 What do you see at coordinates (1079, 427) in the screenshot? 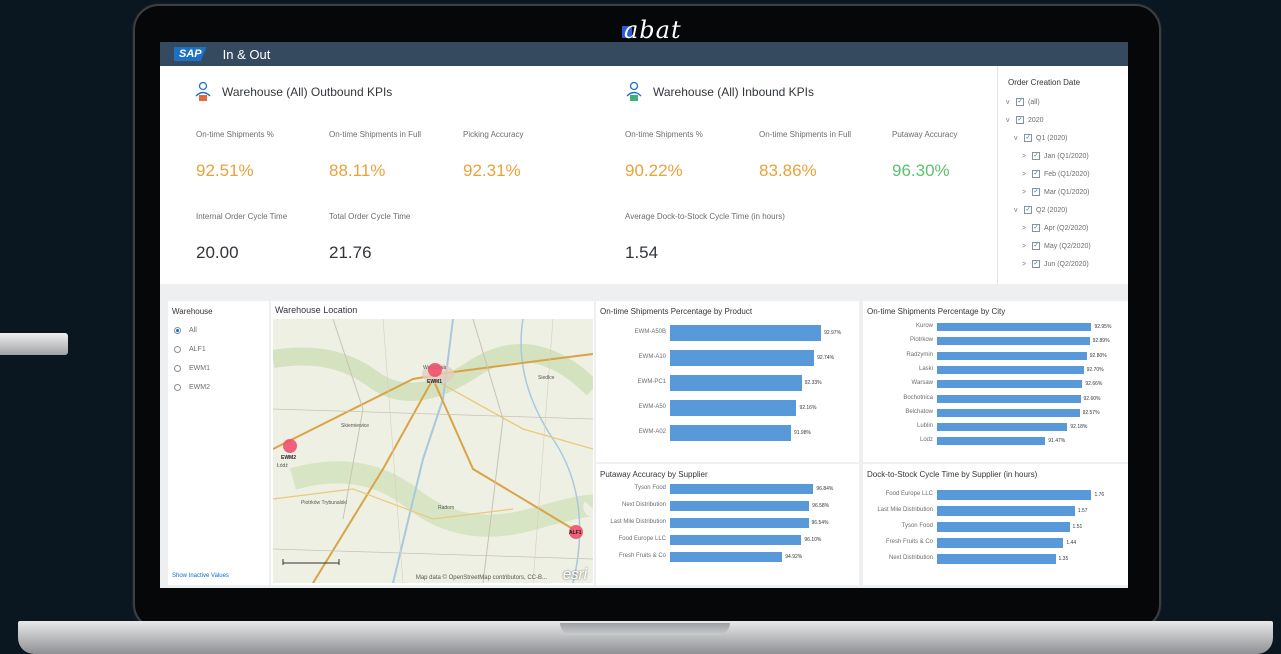
I see `bar-value-label: 92.18%` at bounding box center [1079, 427].